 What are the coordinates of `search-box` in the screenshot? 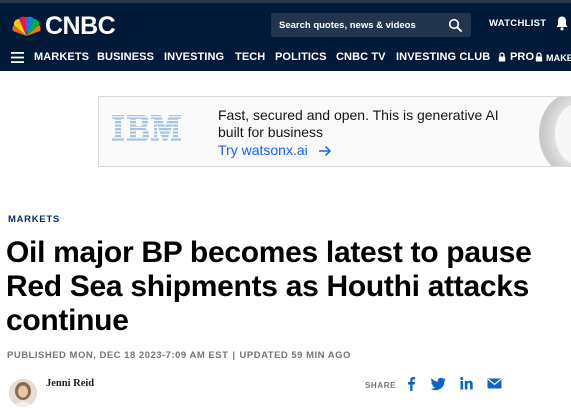 It's located at (371, 25).